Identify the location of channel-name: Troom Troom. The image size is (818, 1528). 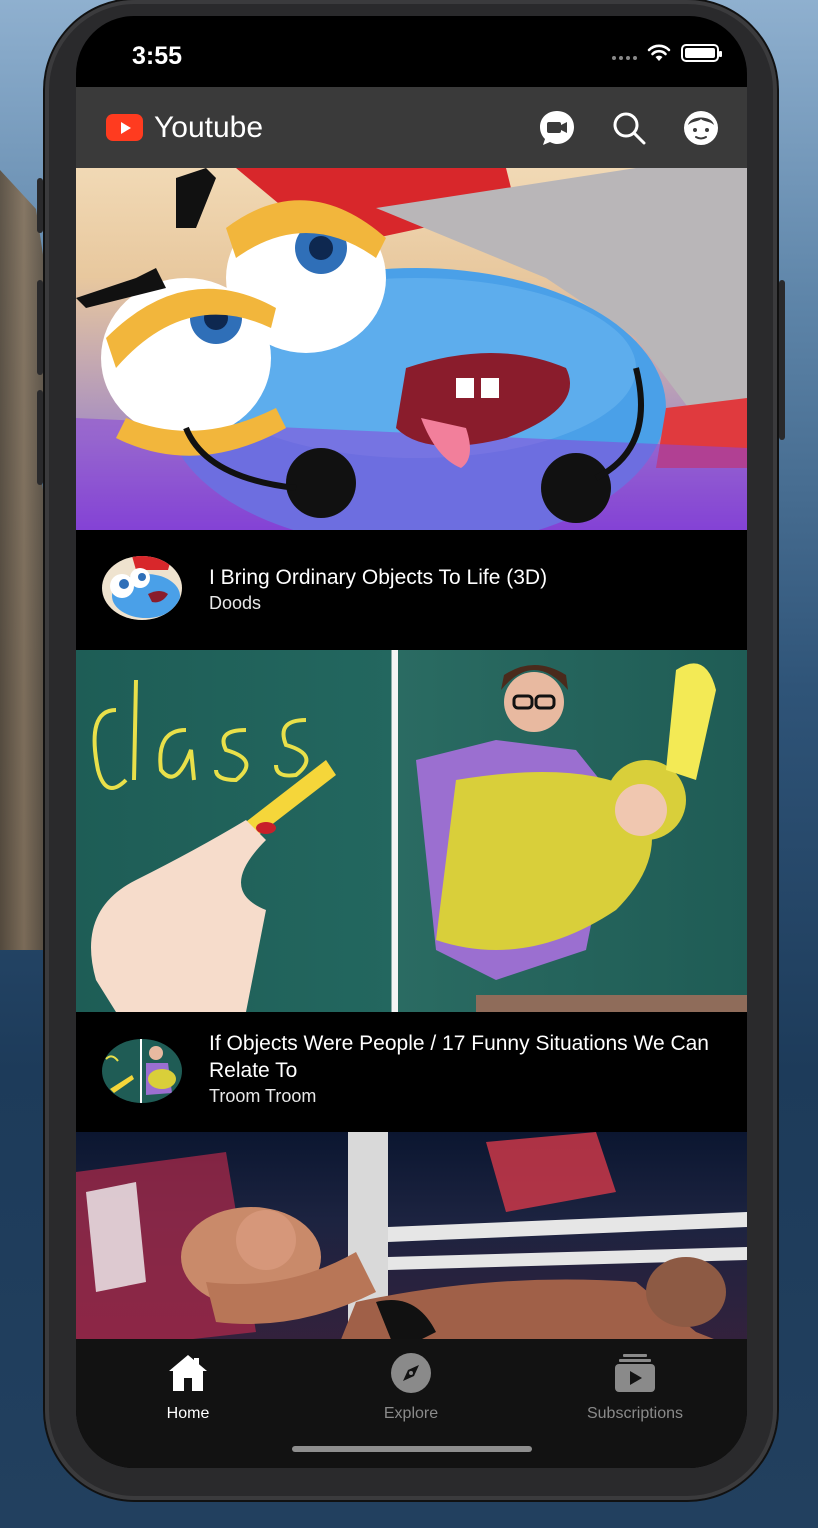
(463, 1096).